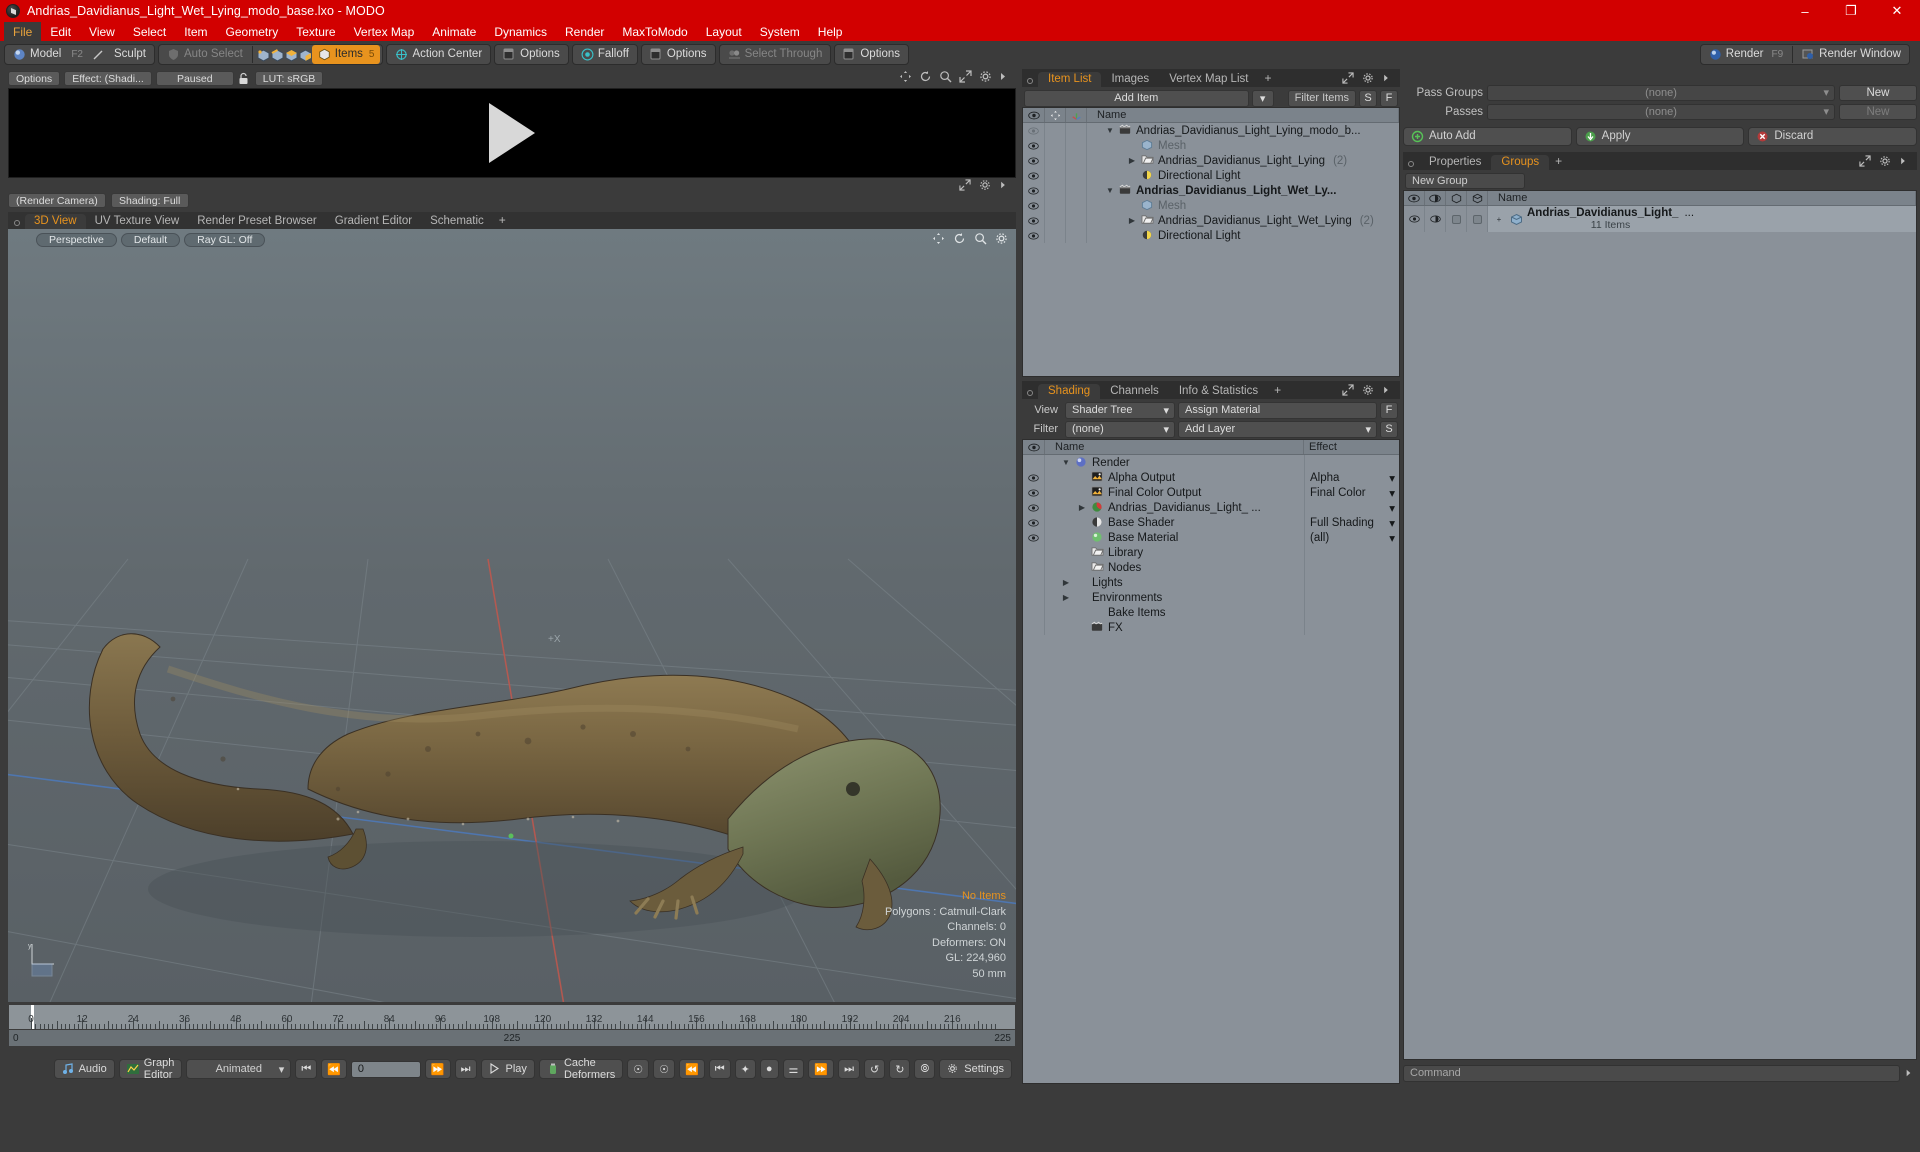 This screenshot has height=1152, width=1920. What do you see at coordinates (1211, 507) in the screenshot?
I see `shader-tree-row: ▶ Andrias_Davidianus_Light_ ... ▾` at bounding box center [1211, 507].